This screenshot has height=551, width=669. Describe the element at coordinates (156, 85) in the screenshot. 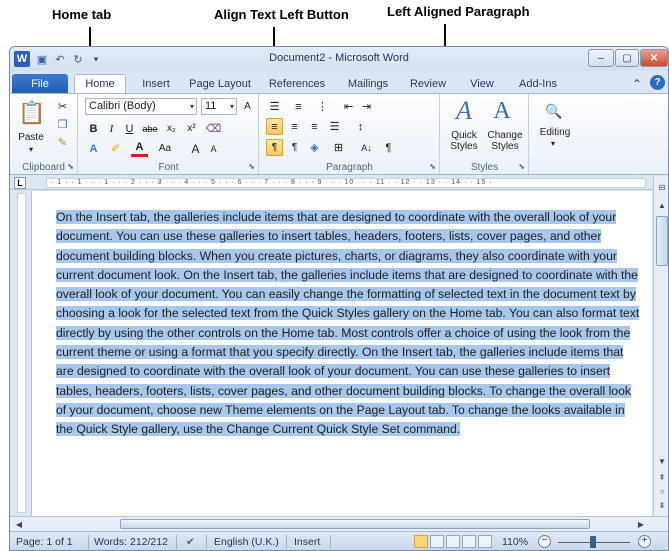

I see `tab-insert: Insert` at that location.